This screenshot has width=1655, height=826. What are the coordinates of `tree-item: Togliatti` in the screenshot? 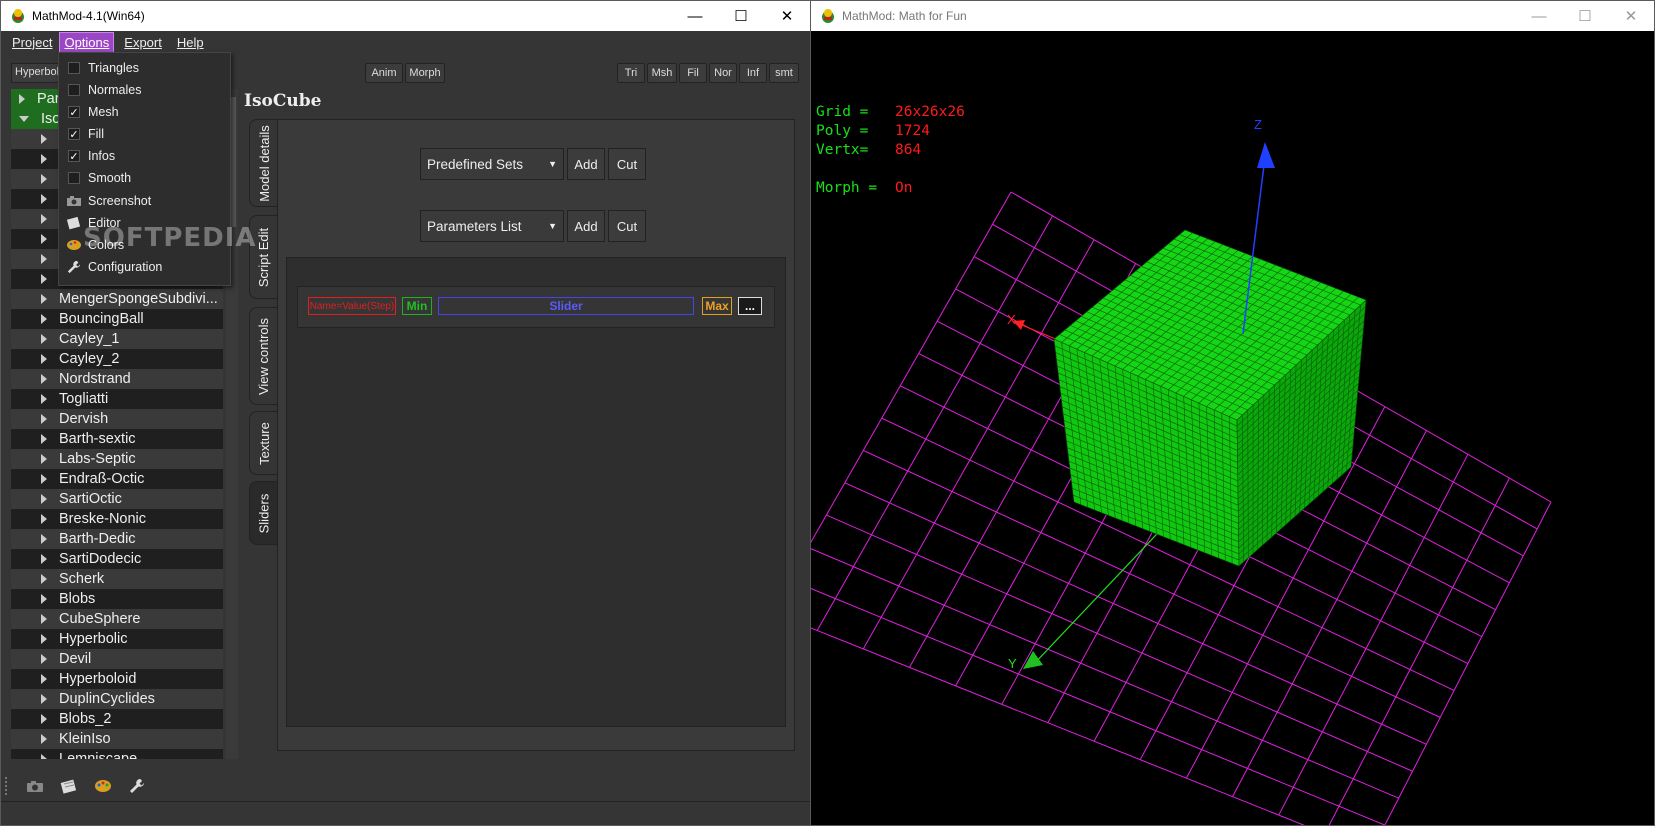 It's located at (117, 399).